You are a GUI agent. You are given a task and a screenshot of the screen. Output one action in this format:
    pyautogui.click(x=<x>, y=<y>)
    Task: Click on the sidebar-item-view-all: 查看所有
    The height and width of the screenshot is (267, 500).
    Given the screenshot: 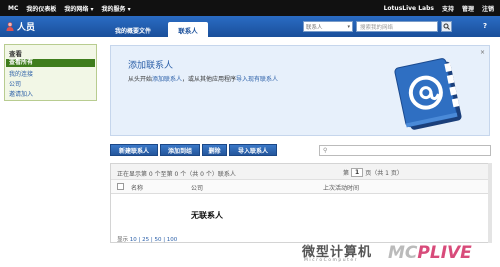 What is the action you would take?
    pyautogui.click(x=50, y=63)
    